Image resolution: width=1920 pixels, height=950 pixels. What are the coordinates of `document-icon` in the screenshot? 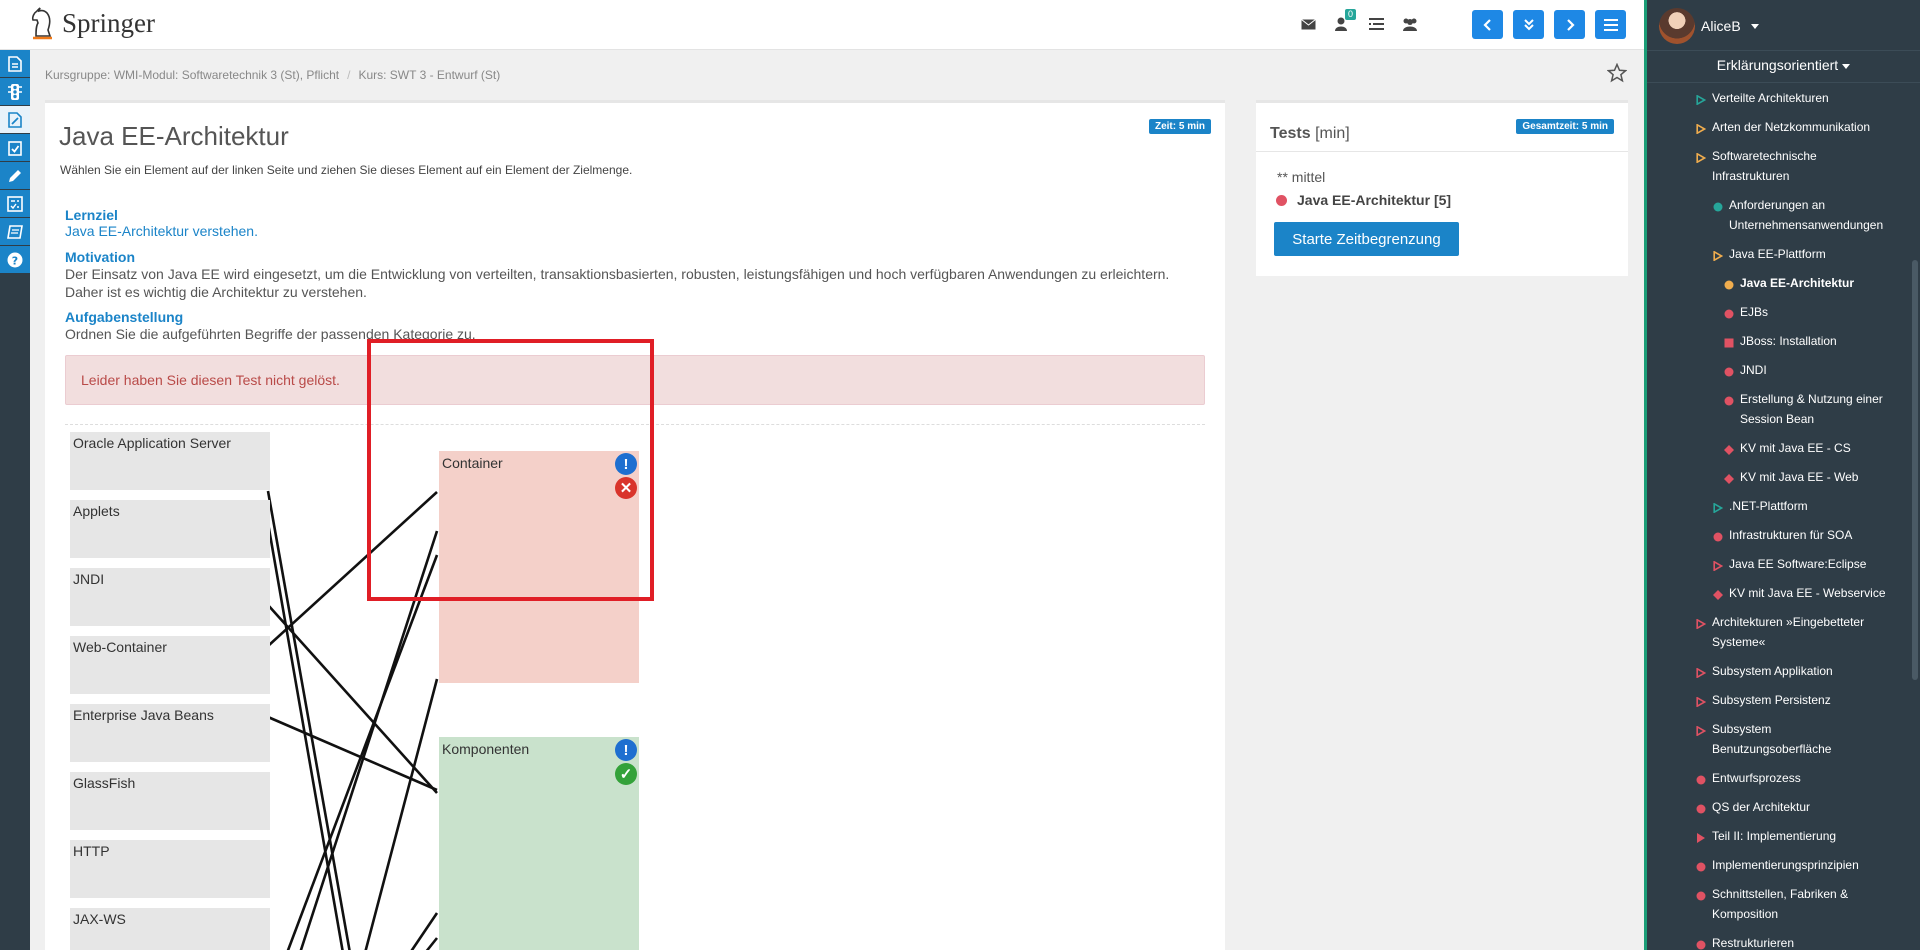 It's located at (15, 64).